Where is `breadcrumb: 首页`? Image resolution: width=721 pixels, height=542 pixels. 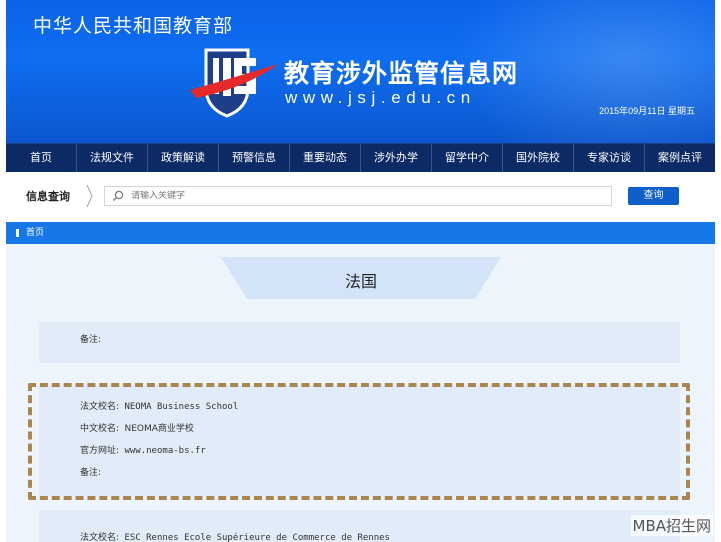 breadcrumb: 首页 is located at coordinates (360, 233).